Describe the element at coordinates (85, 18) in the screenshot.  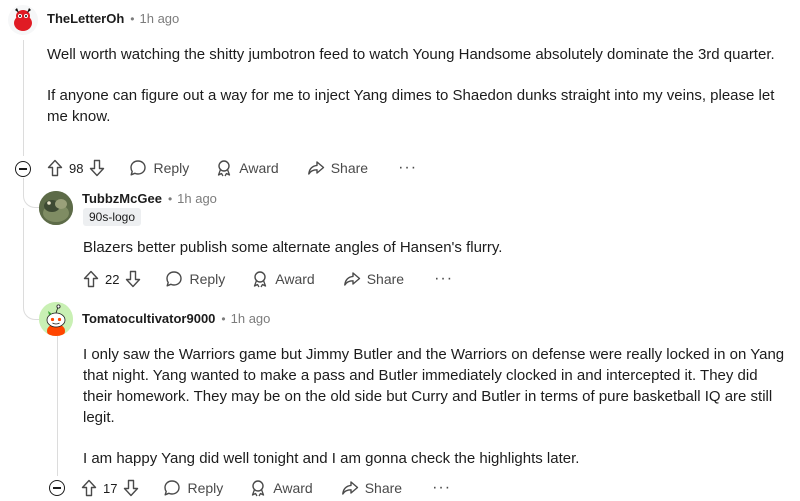
I see `username: TheLetterOh` at that location.